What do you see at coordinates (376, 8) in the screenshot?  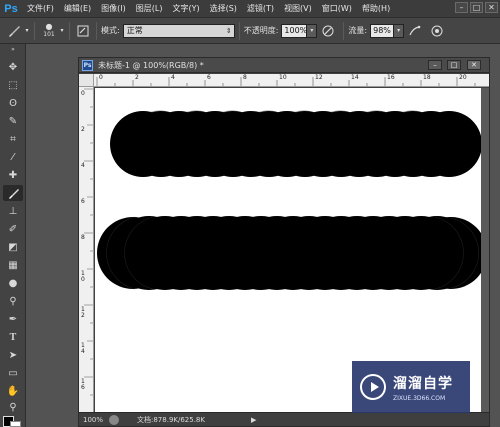 I see `menu-help: 帮助(H)` at bounding box center [376, 8].